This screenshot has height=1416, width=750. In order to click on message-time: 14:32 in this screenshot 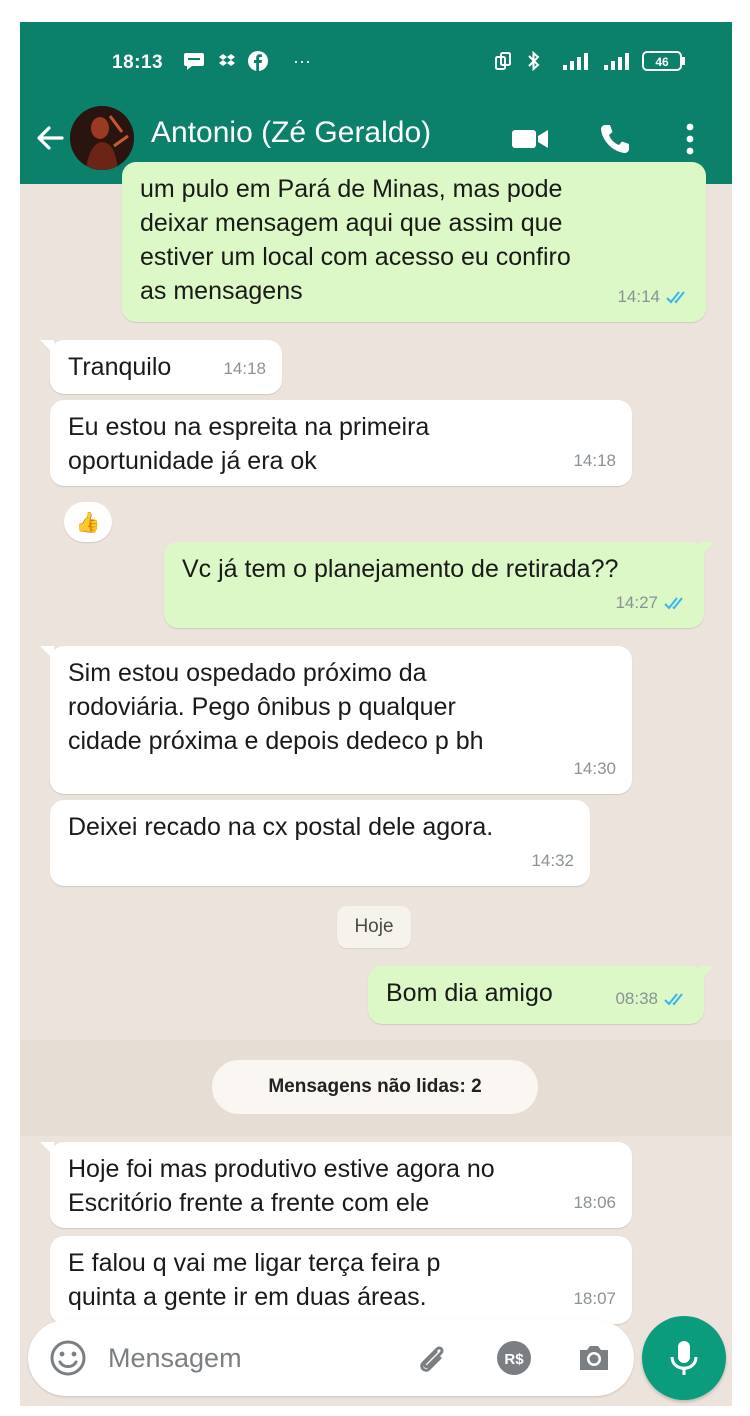, I will do `click(552, 860)`.